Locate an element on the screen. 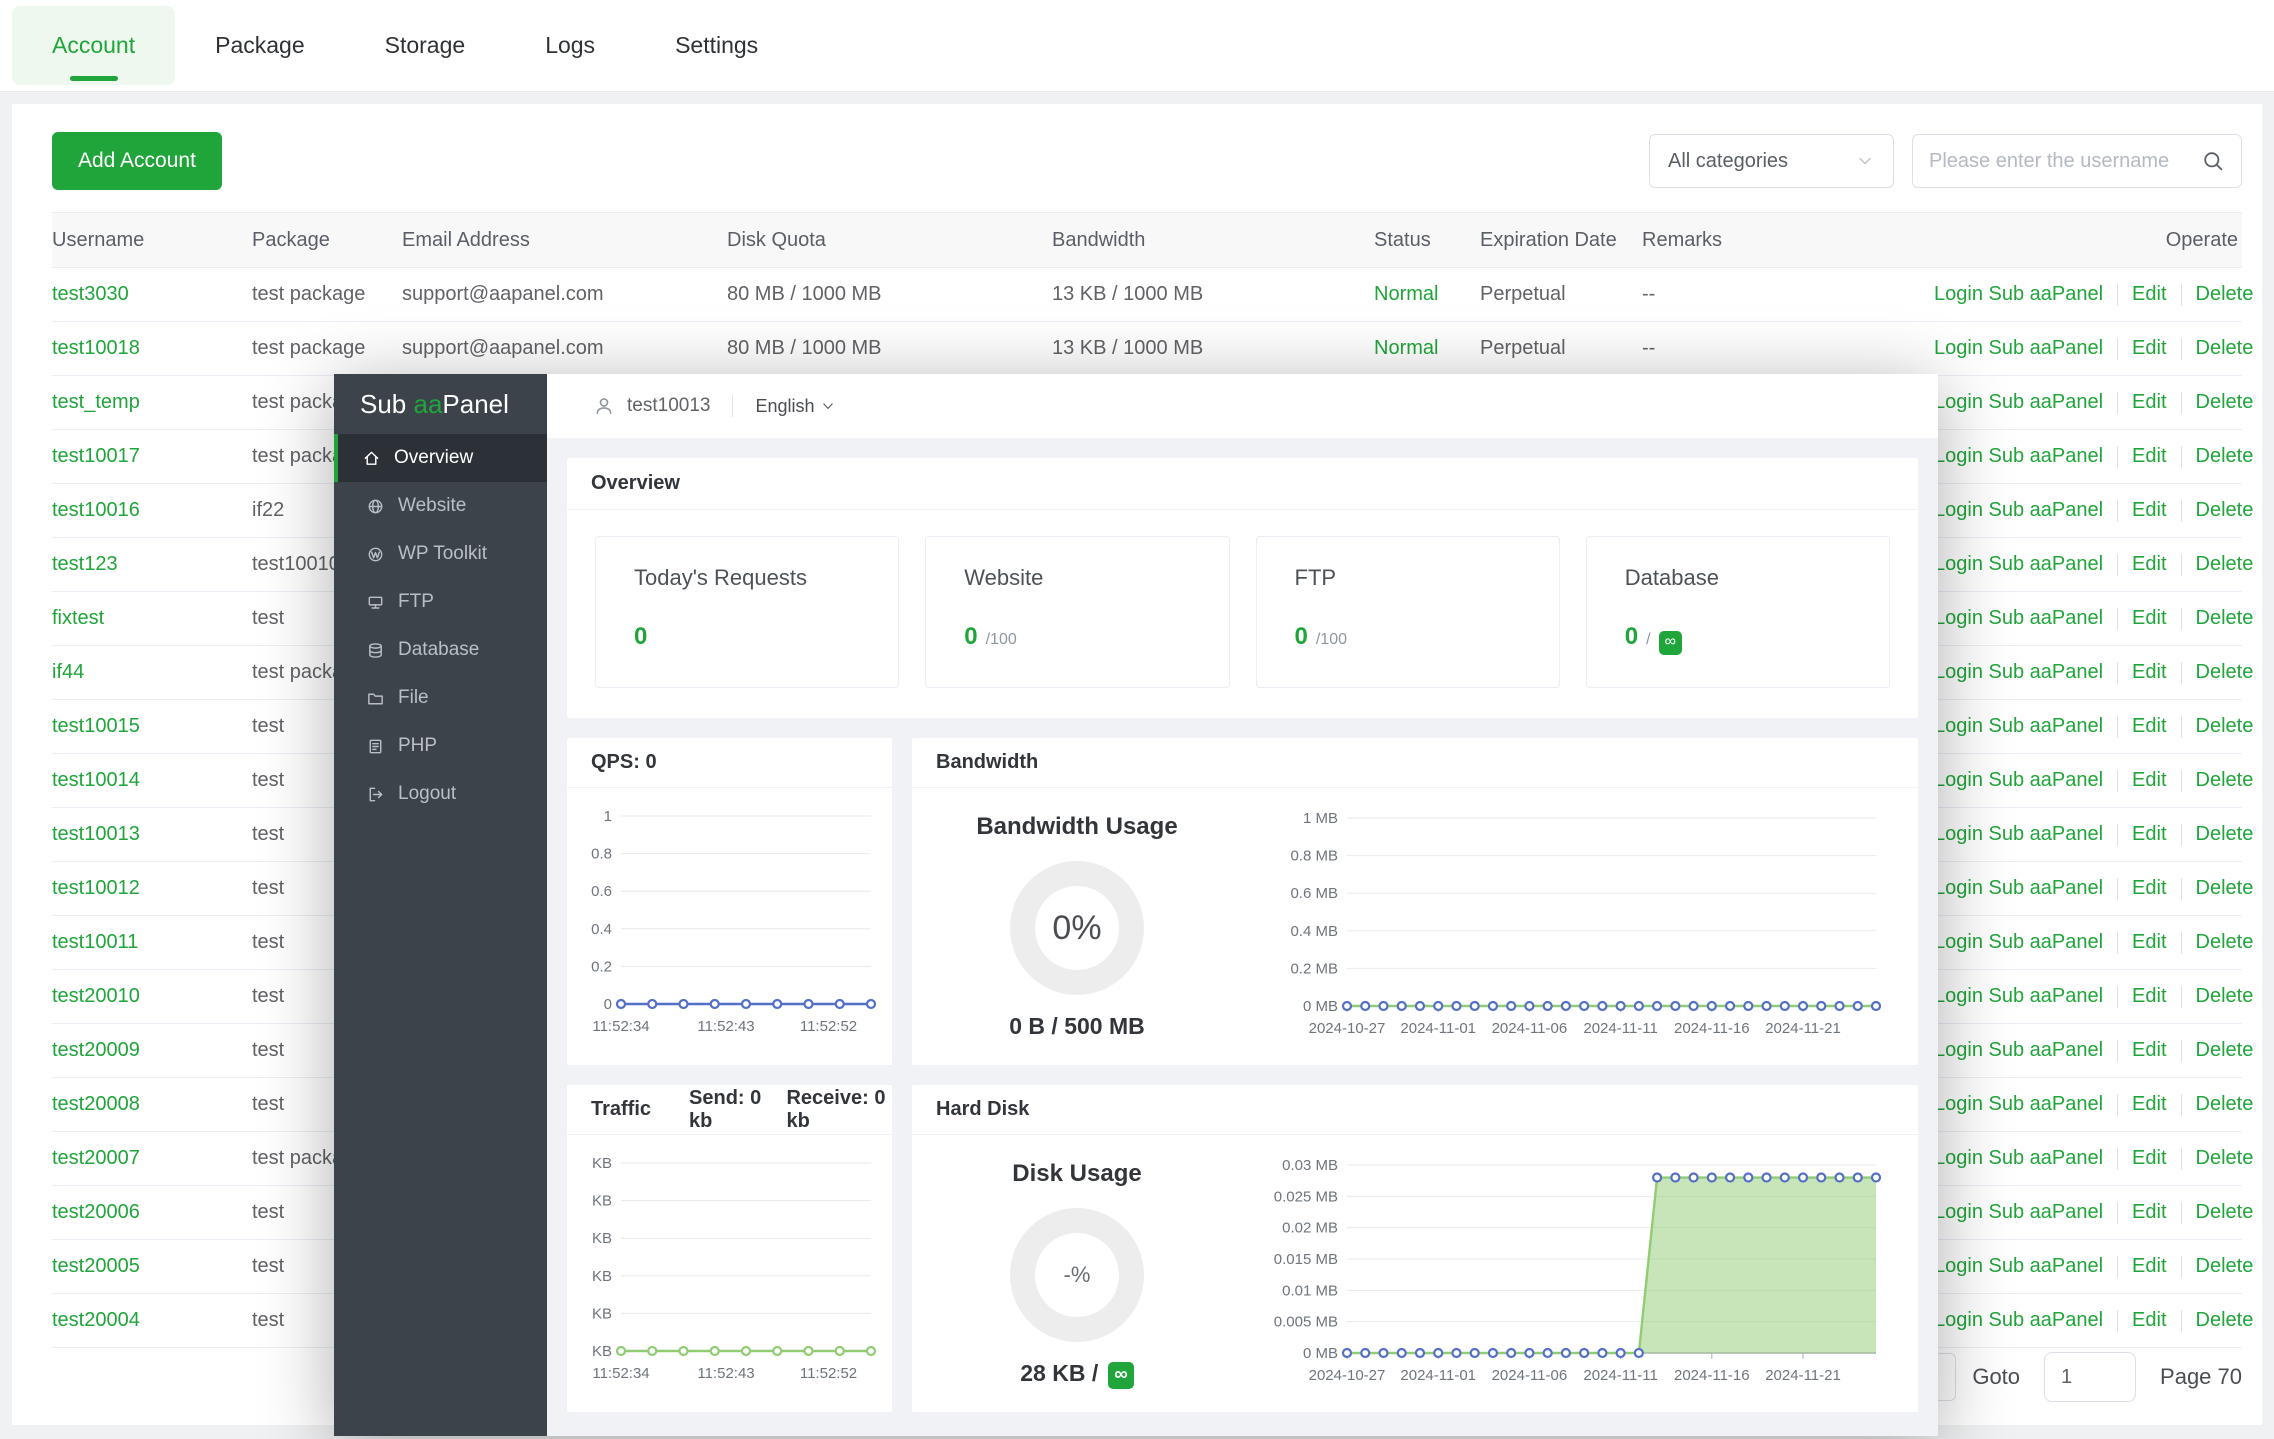 The height and width of the screenshot is (1439, 2274). username-link: test10012 is located at coordinates (96, 888).